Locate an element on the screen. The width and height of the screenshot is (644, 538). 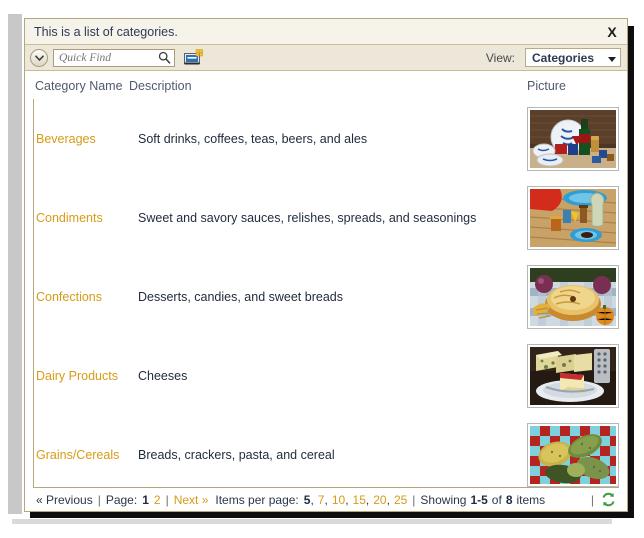
previous-page-link: « Previous is located at coordinates (64, 500).